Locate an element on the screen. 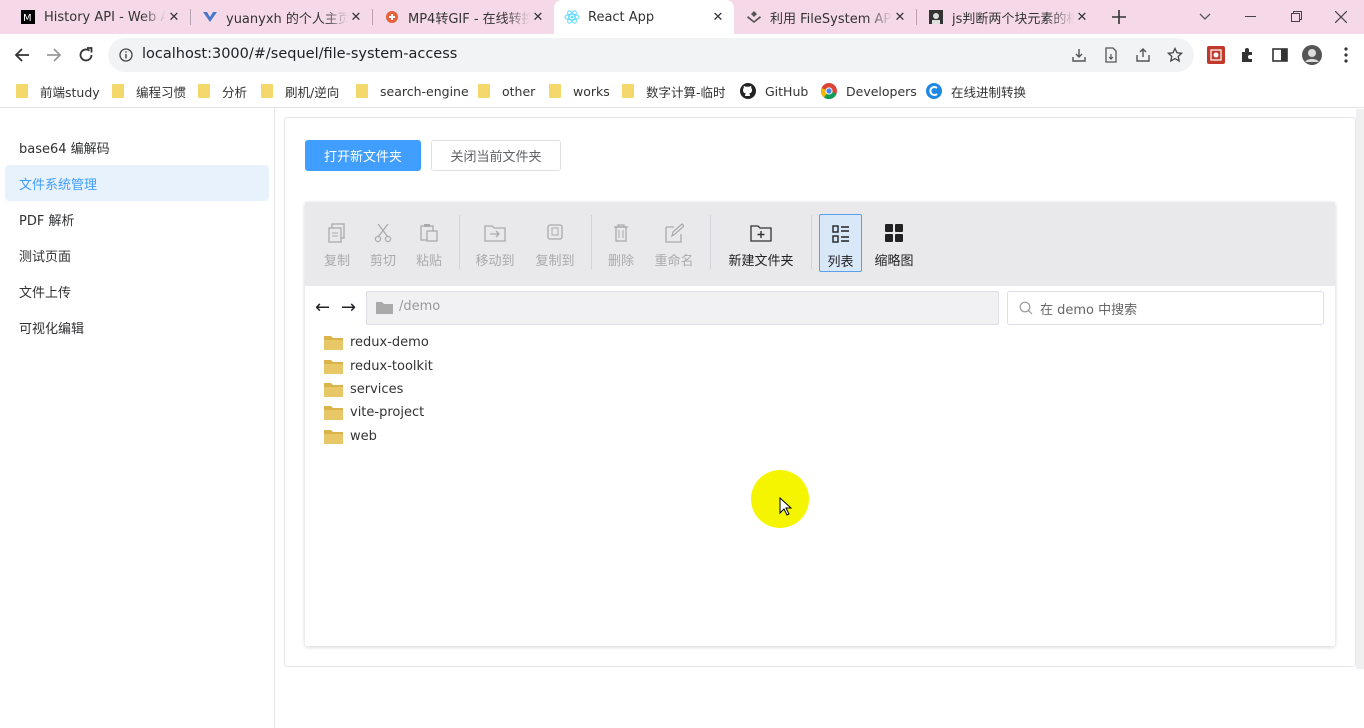  sidebar-item-file-system: 文件系统管理 is located at coordinates (137, 183).